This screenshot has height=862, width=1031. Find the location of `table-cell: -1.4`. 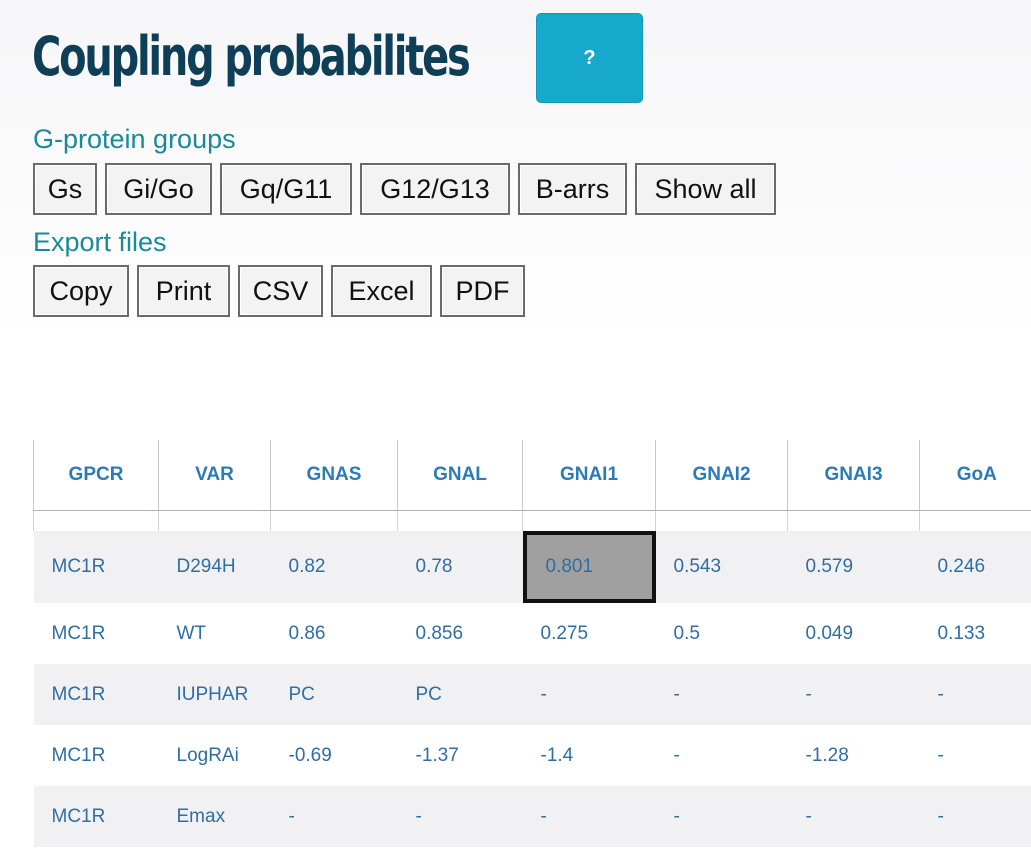

table-cell: -1.4 is located at coordinates (589, 755).